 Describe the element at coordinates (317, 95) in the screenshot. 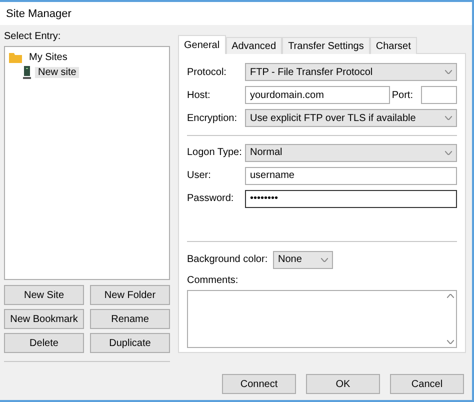

I see `input-field: yourdomain.com` at that location.